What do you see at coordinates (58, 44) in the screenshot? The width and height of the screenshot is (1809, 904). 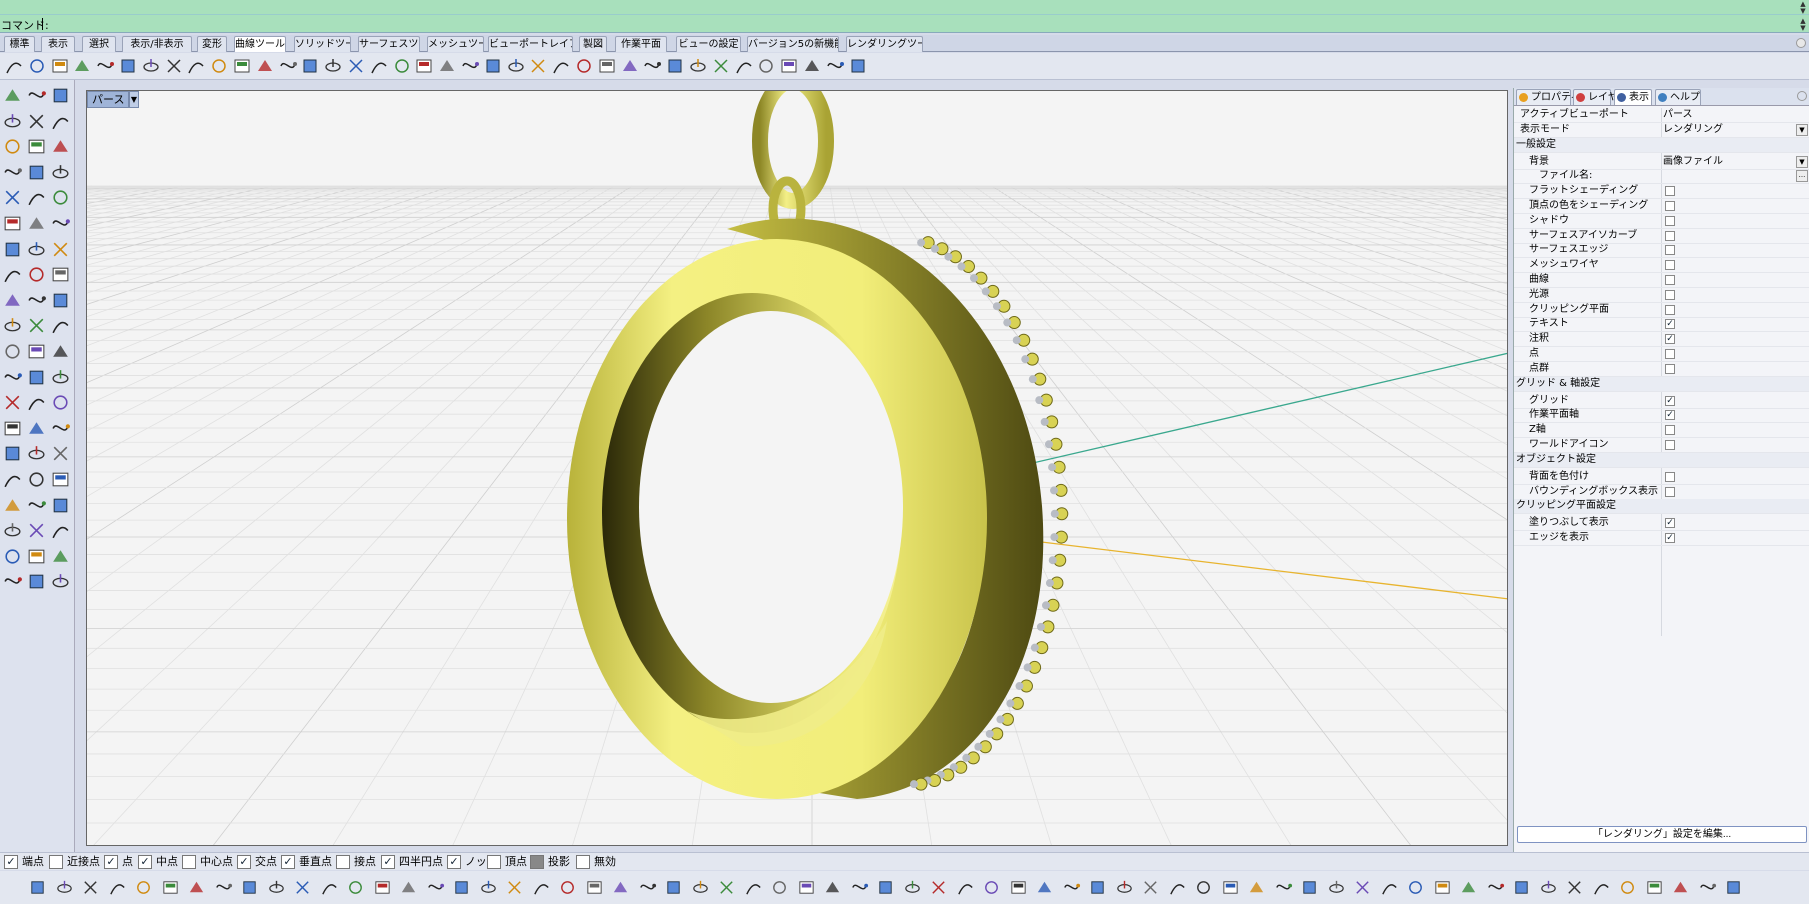 I see `toolbar-tab: 表示` at bounding box center [58, 44].